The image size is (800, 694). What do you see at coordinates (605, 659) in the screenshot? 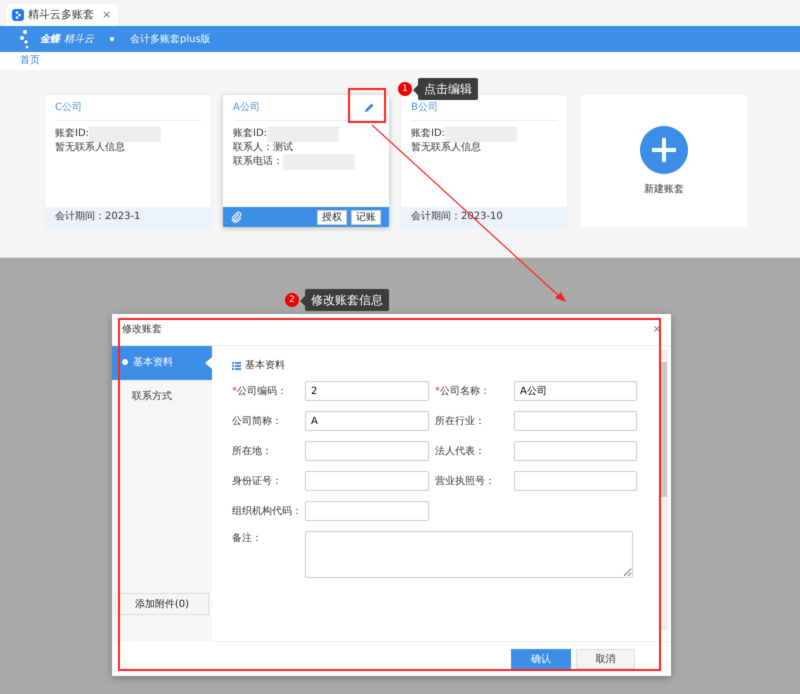
I see `cancel-button: 取消` at bounding box center [605, 659].